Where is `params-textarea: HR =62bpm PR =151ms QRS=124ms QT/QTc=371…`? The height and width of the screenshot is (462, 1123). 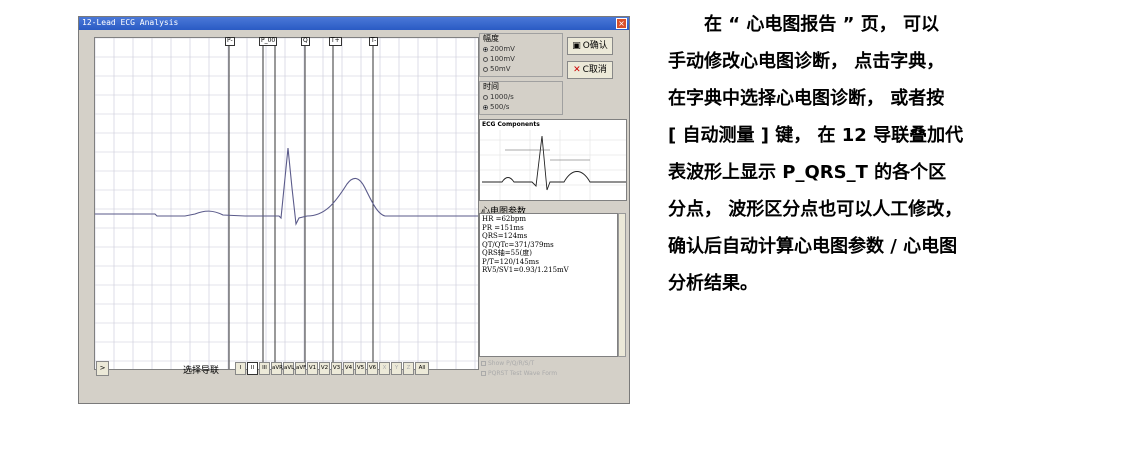
params-textarea: HR =62bpm PR =151ms QRS=124ms QT/QTc=371… is located at coordinates (548, 285).